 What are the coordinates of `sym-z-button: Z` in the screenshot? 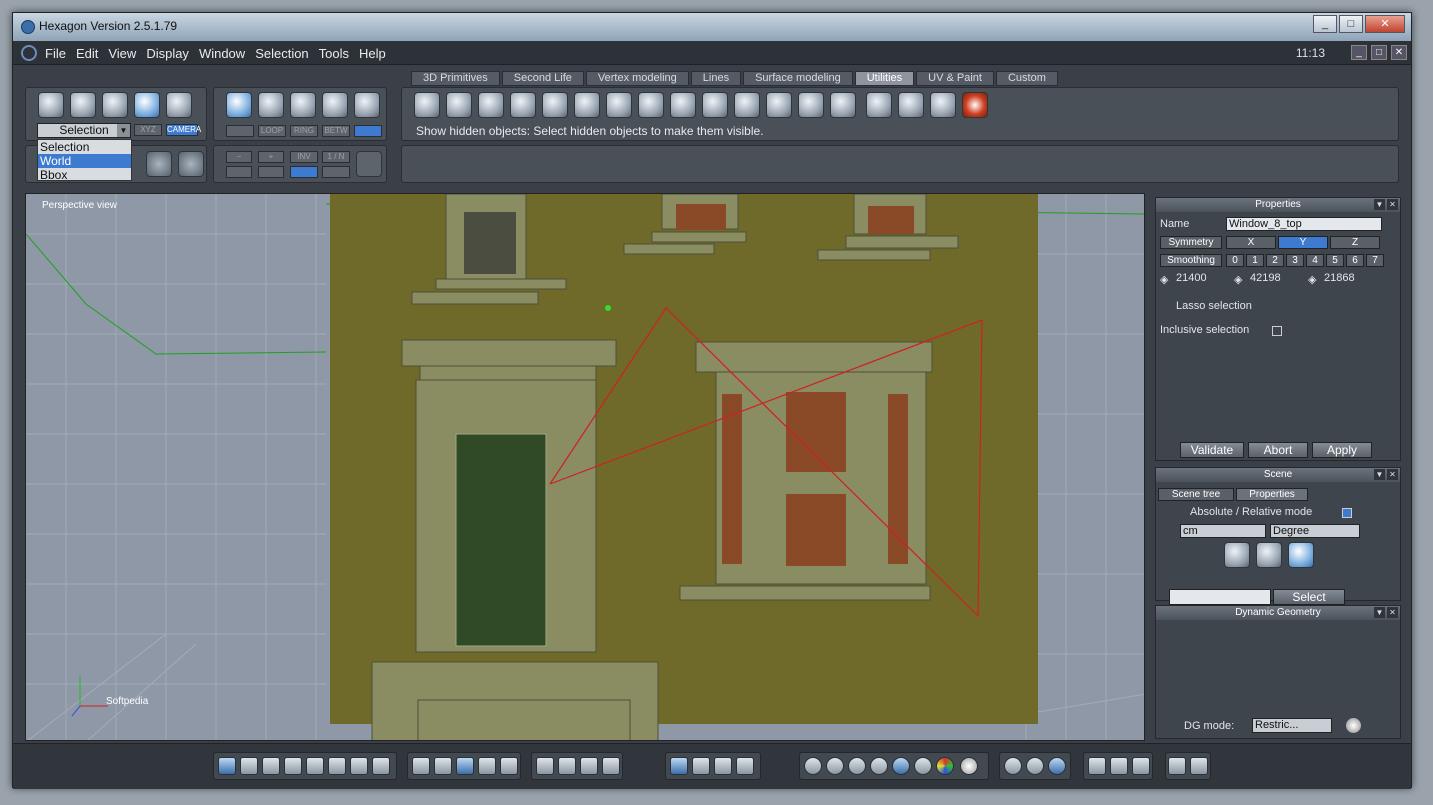 It's located at (1355, 242).